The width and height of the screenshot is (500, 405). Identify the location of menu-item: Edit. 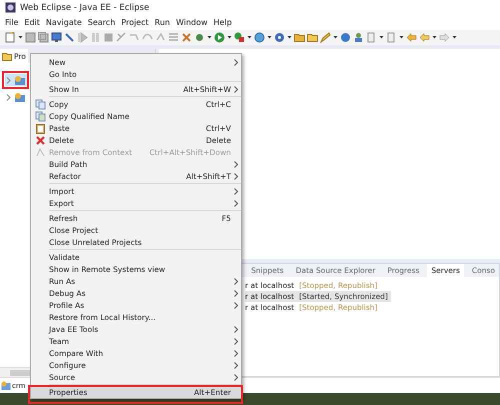
(32, 22).